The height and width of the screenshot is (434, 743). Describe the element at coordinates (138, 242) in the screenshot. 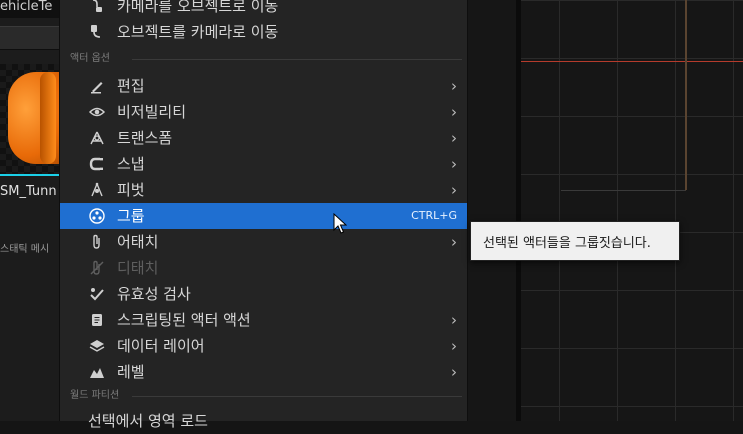

I see `menu-item-label: 어태치` at that location.